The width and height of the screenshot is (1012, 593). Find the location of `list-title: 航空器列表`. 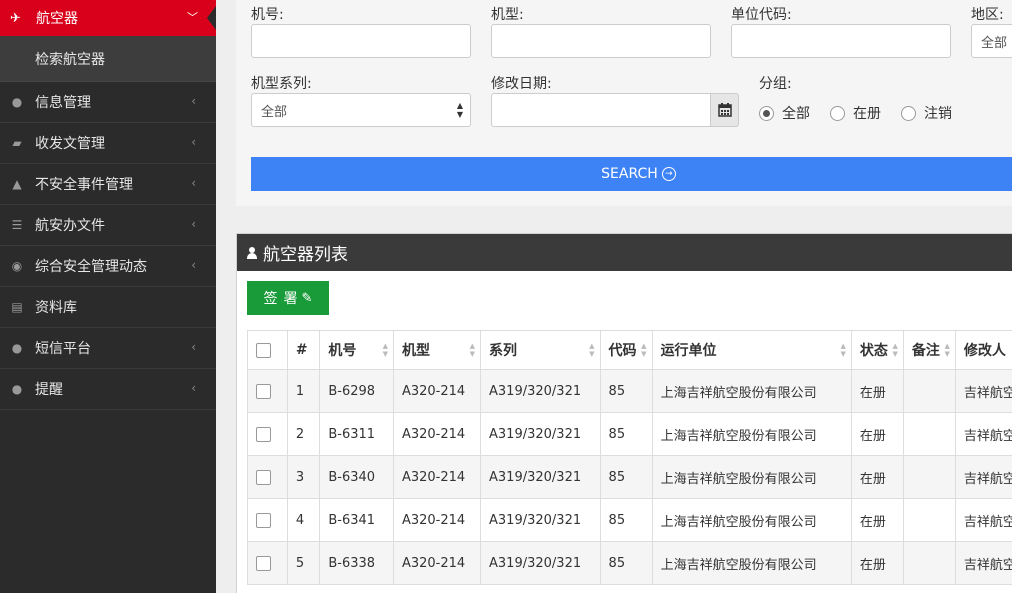

list-title: 航空器列表 is located at coordinates (305, 255).